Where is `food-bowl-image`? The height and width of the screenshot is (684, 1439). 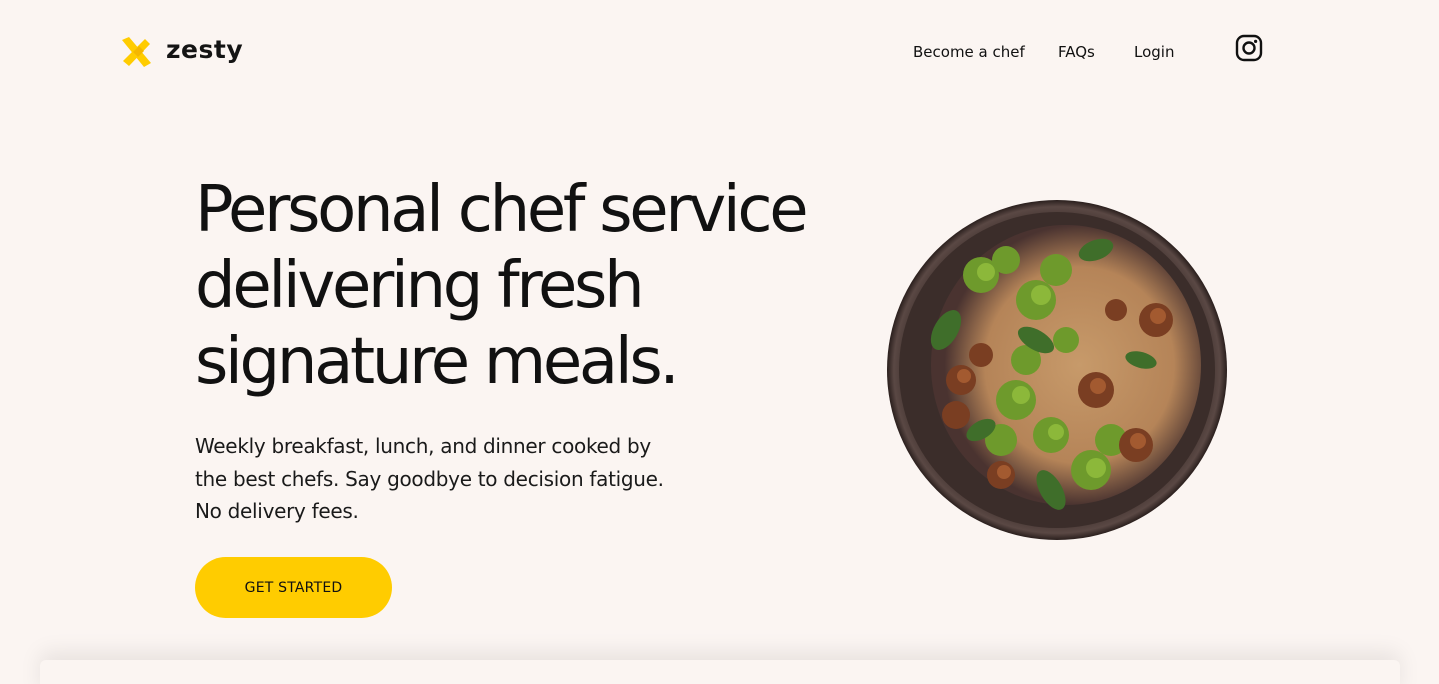 food-bowl-image is located at coordinates (1057, 370).